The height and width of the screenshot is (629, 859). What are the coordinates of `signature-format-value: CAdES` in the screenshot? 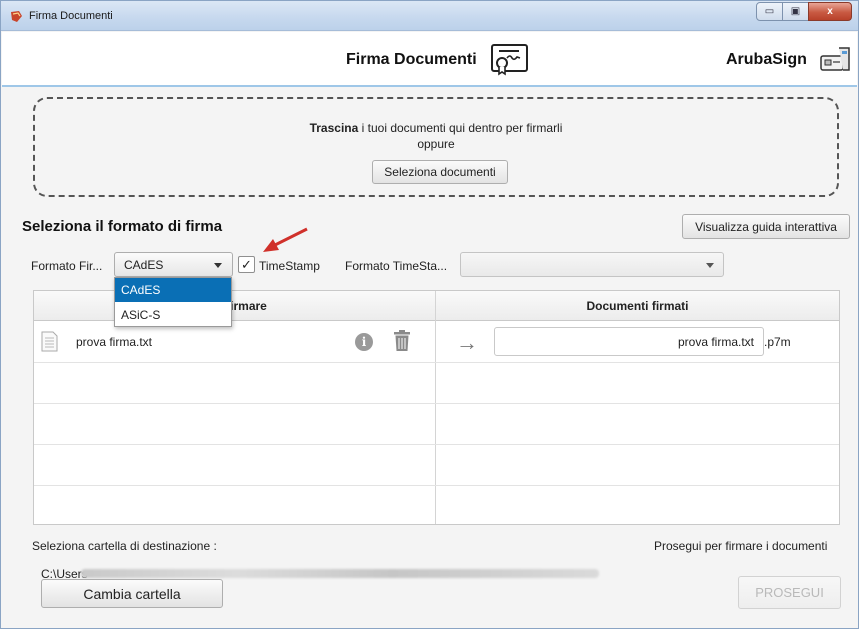 It's located at (144, 265).